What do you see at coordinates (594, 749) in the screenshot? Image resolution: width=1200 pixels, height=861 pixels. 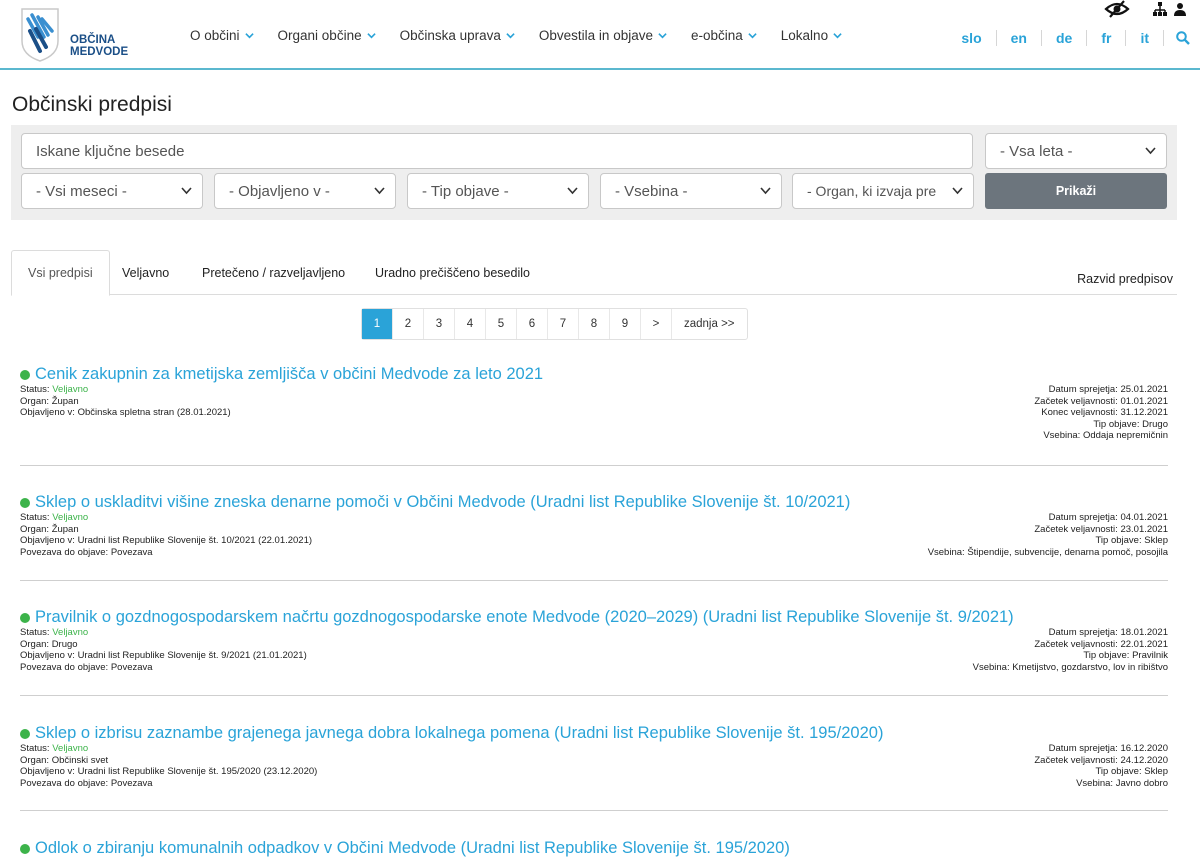 I see `status-line: Status: Veljavno` at bounding box center [594, 749].